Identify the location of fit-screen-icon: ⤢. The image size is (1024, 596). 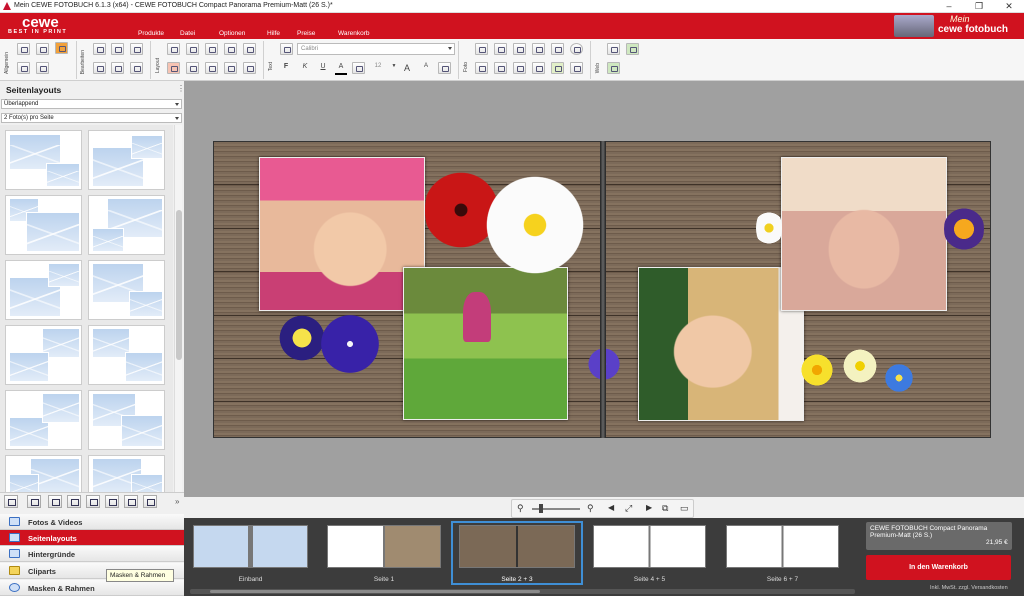
(628, 508).